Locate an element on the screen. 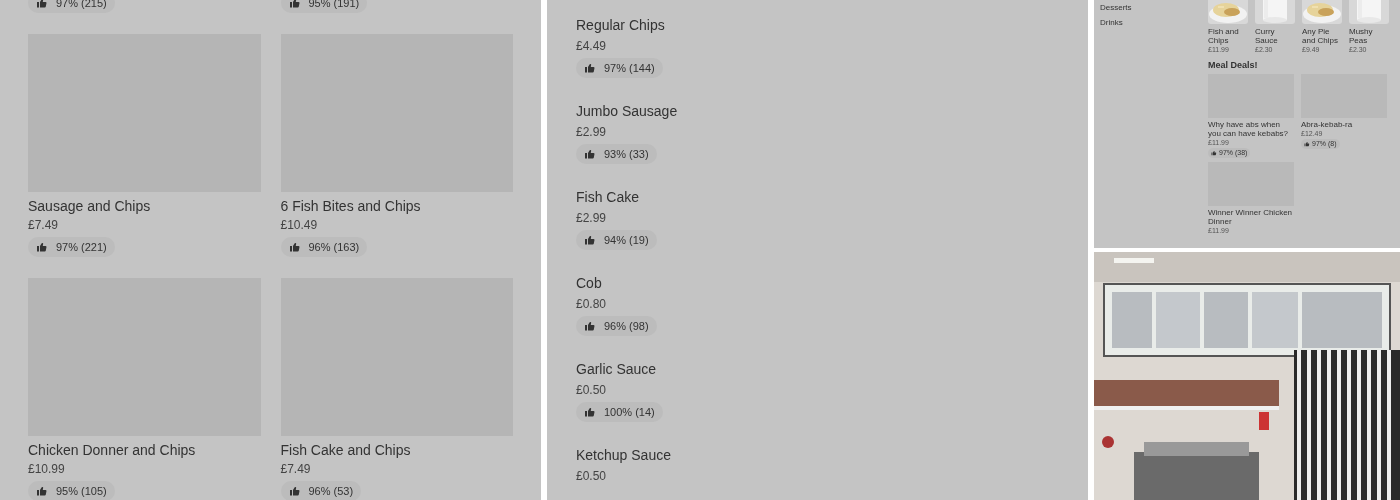 This screenshot has width=1400, height=500. rating-badge: 96% (98) is located at coordinates (616, 326).